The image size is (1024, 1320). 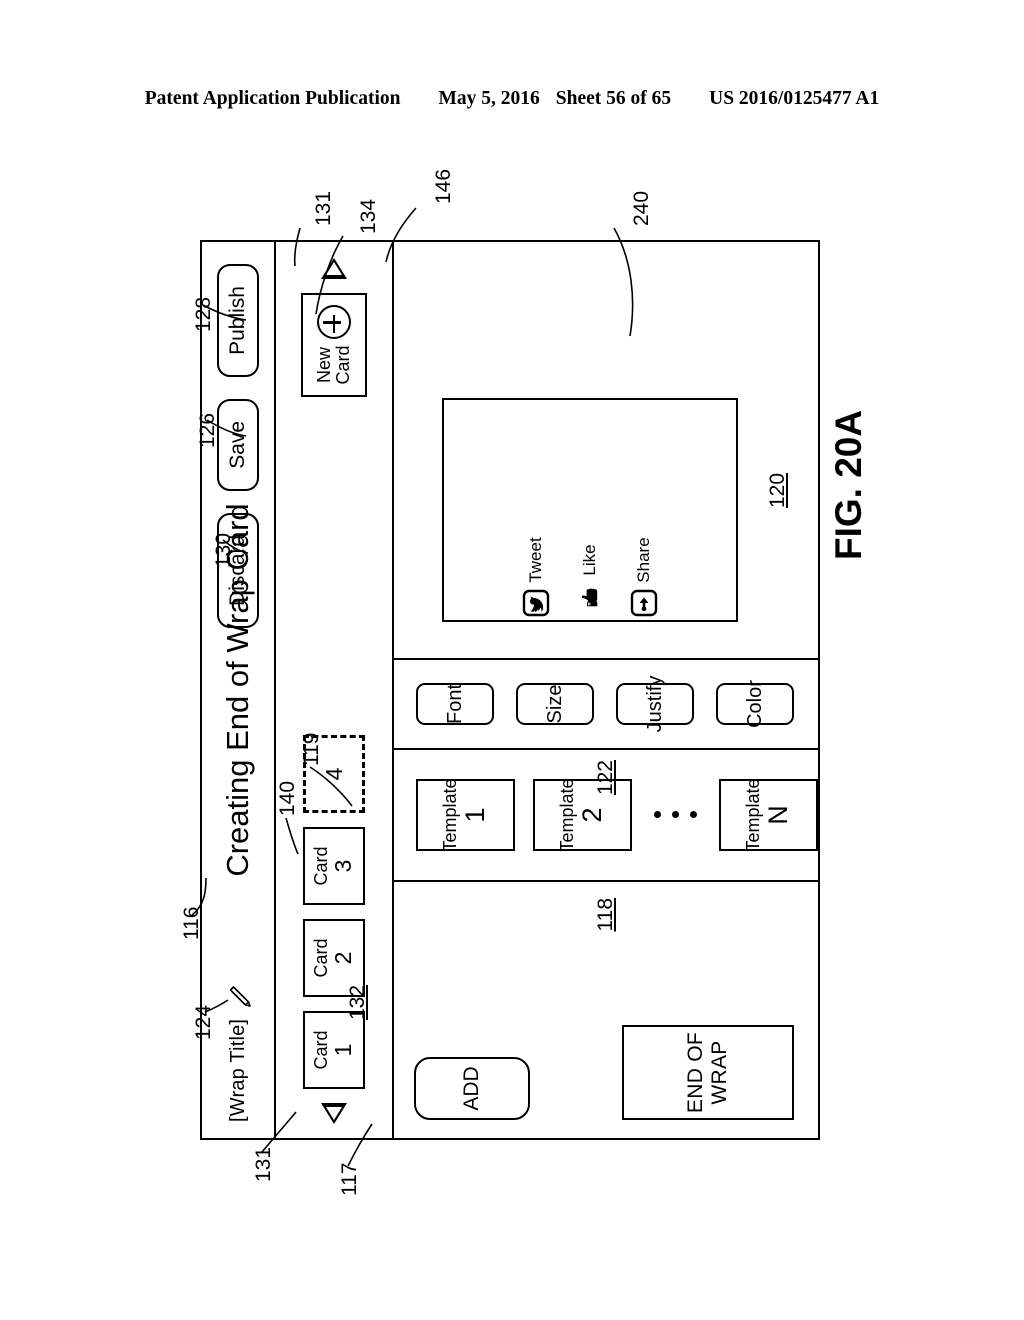 I want to click on template-item-1: Template 1, so click(x=465, y=815).